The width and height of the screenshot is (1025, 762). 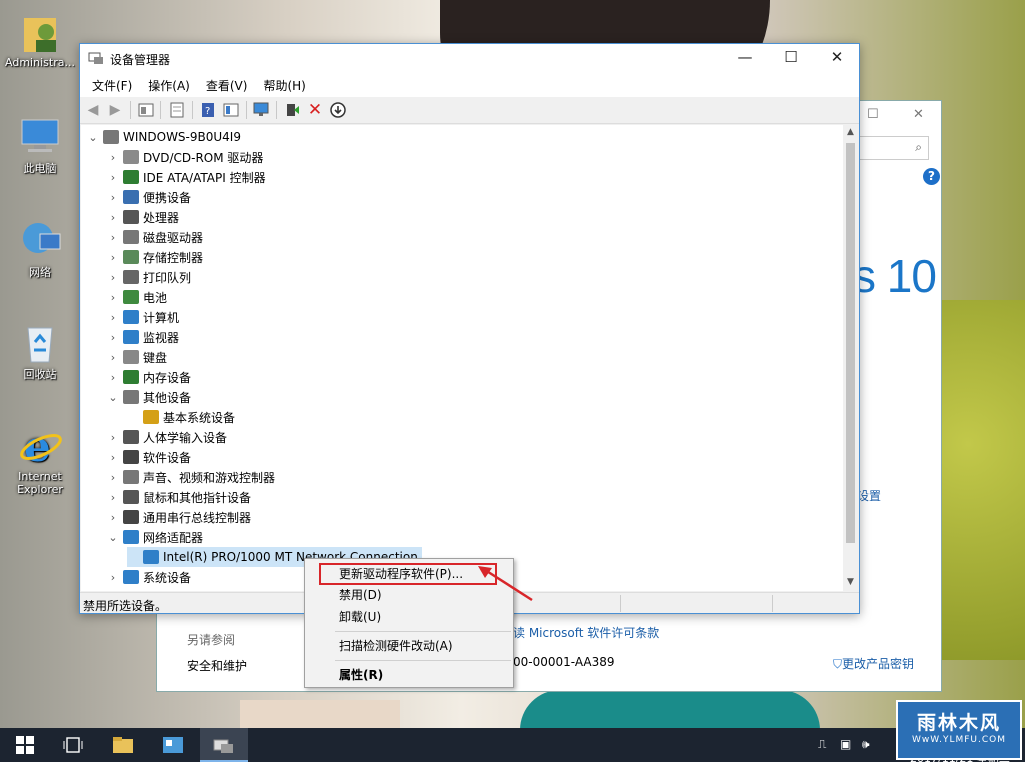 What do you see at coordinates (850, 132) in the screenshot?
I see `scroll-up-icon: ▲` at bounding box center [850, 132].